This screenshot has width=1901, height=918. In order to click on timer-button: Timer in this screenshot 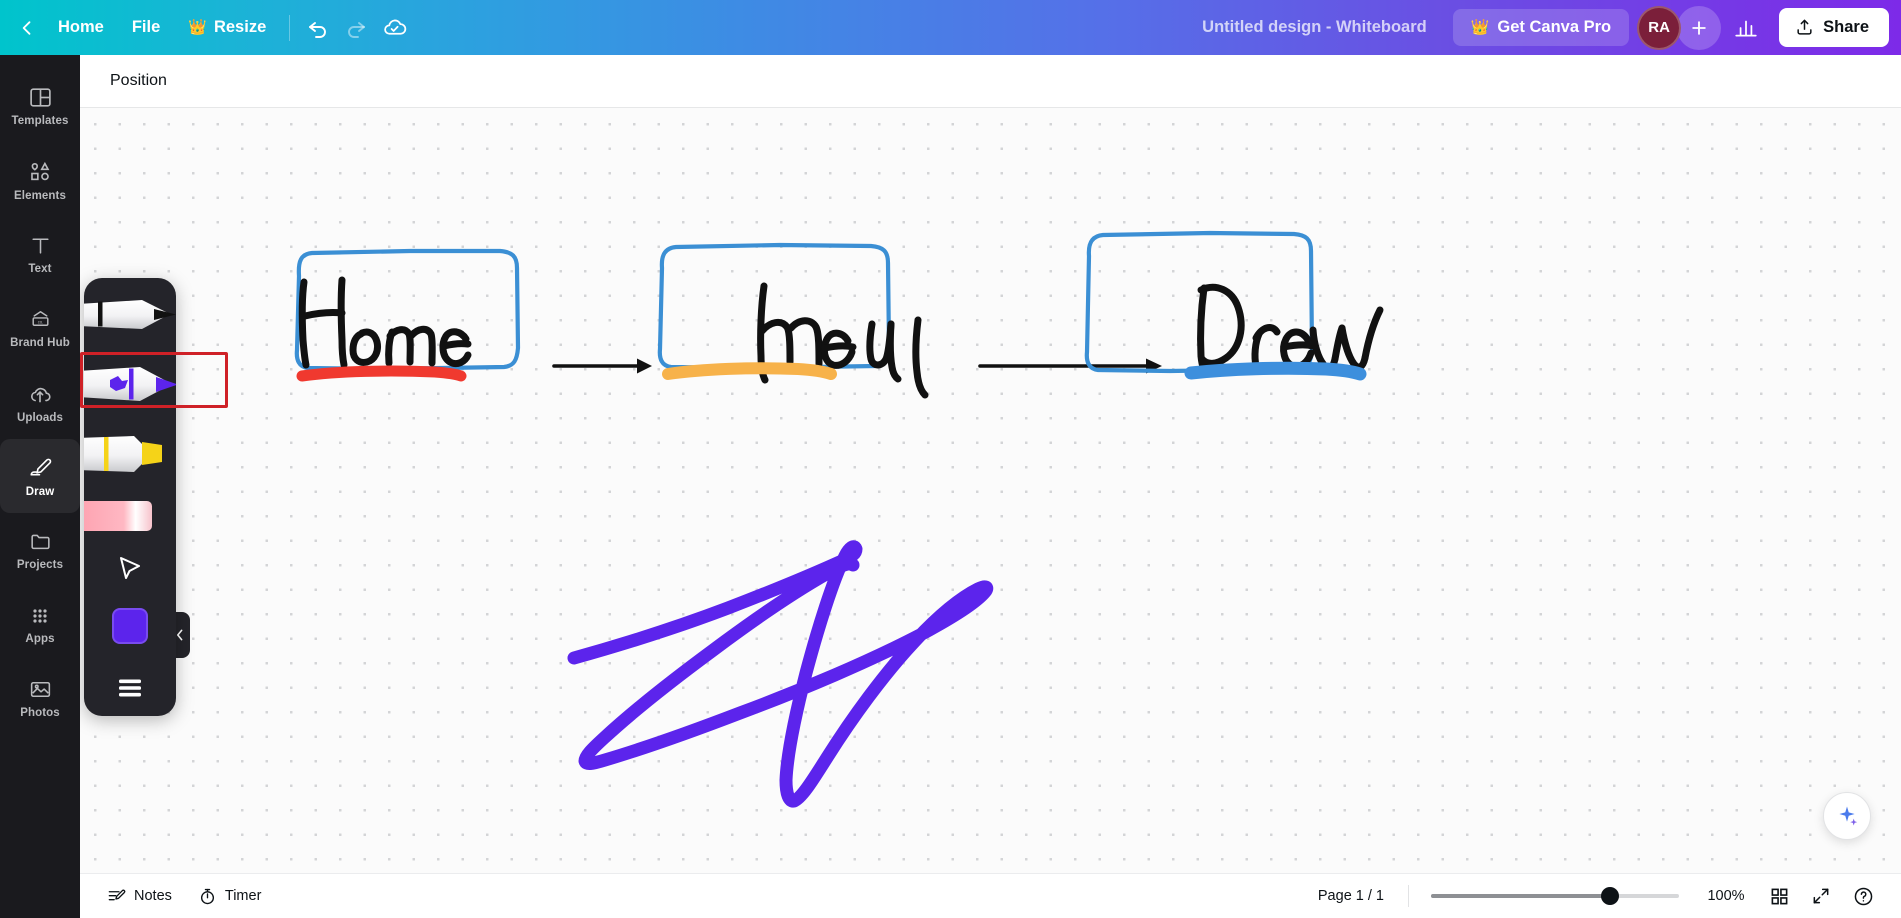, I will do `click(230, 896)`.